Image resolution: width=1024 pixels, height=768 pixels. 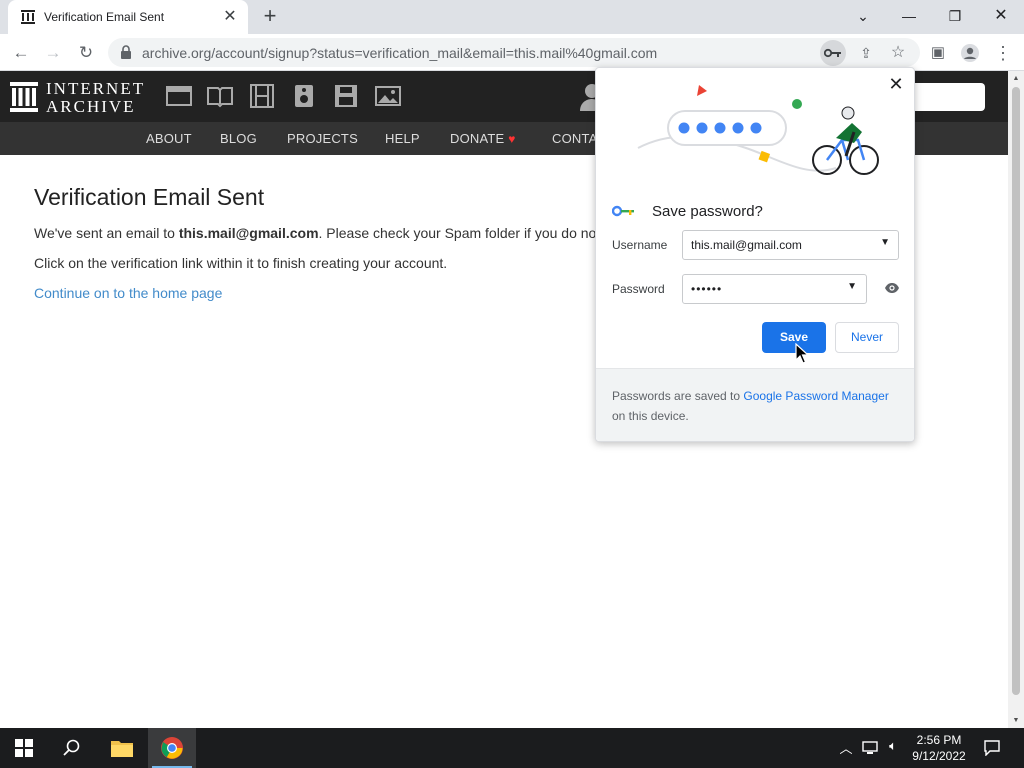 I want to click on volume-icon: 🔈︎, so click(x=893, y=748).